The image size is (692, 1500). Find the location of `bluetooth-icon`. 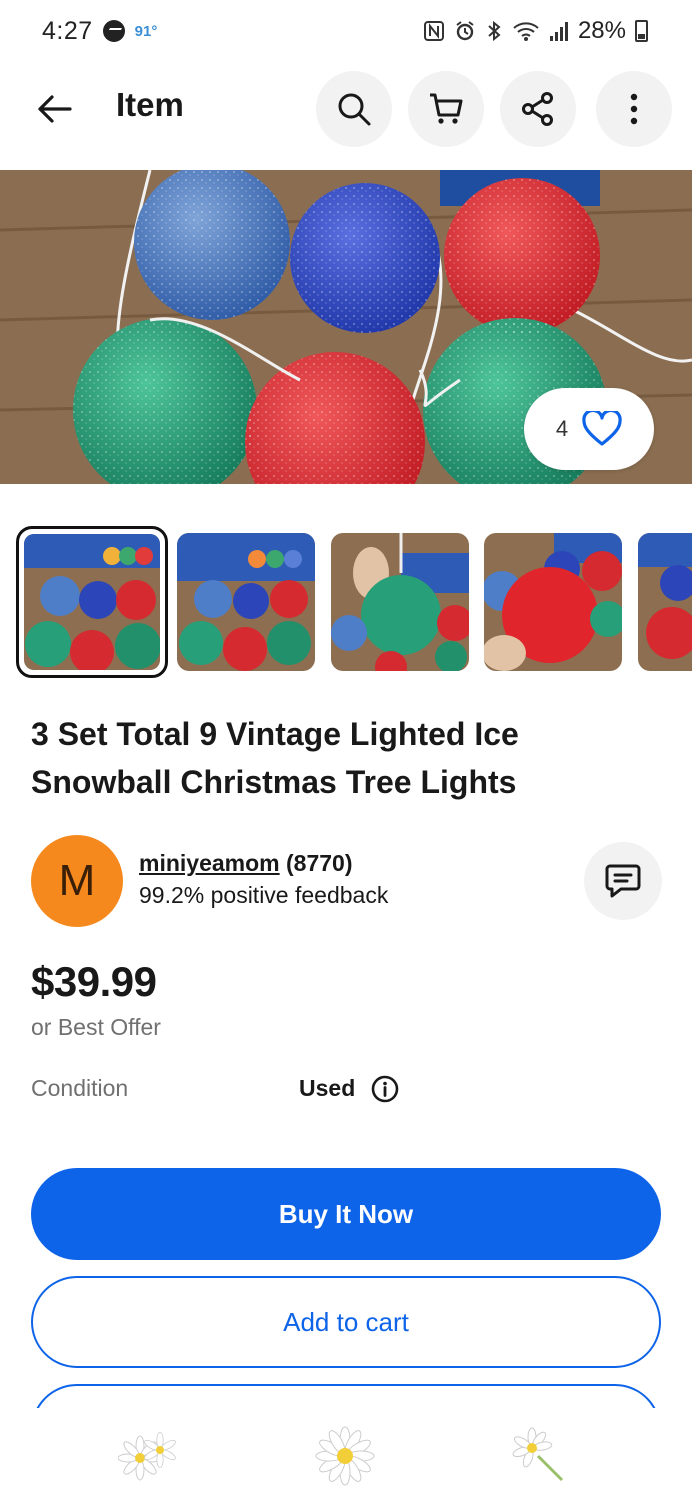

bluetooth-icon is located at coordinates (494, 31).